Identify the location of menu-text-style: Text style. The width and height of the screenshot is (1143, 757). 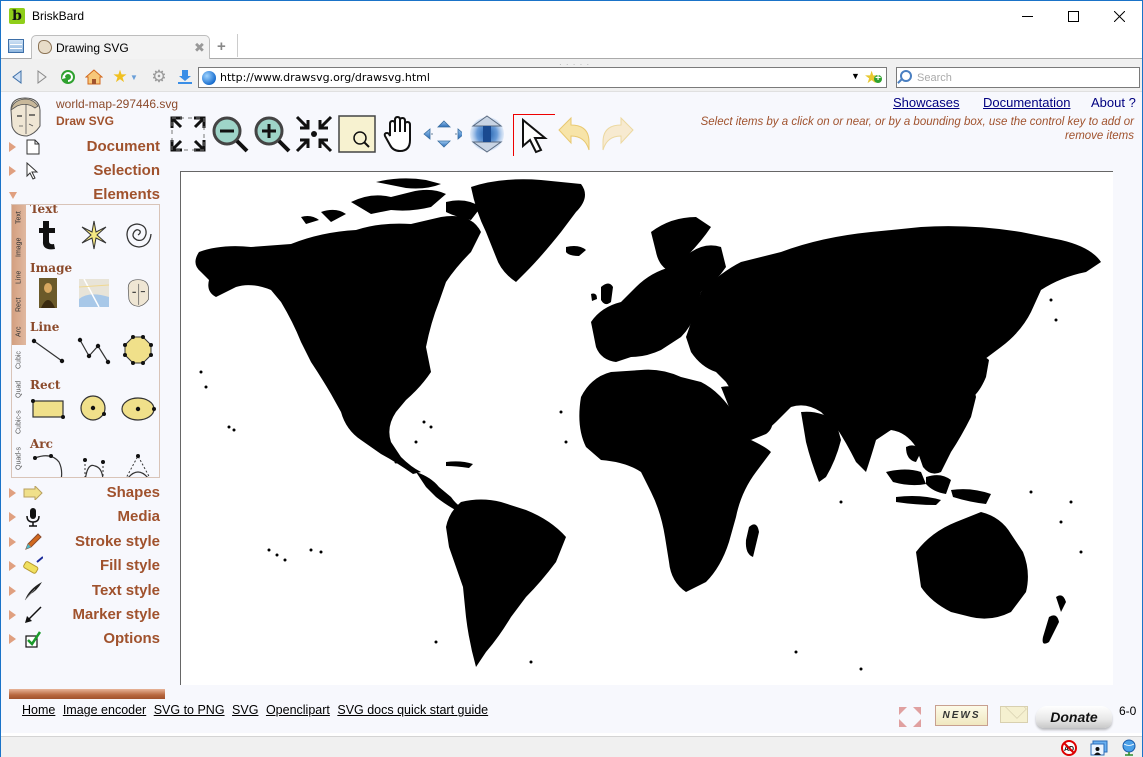
(82, 591).